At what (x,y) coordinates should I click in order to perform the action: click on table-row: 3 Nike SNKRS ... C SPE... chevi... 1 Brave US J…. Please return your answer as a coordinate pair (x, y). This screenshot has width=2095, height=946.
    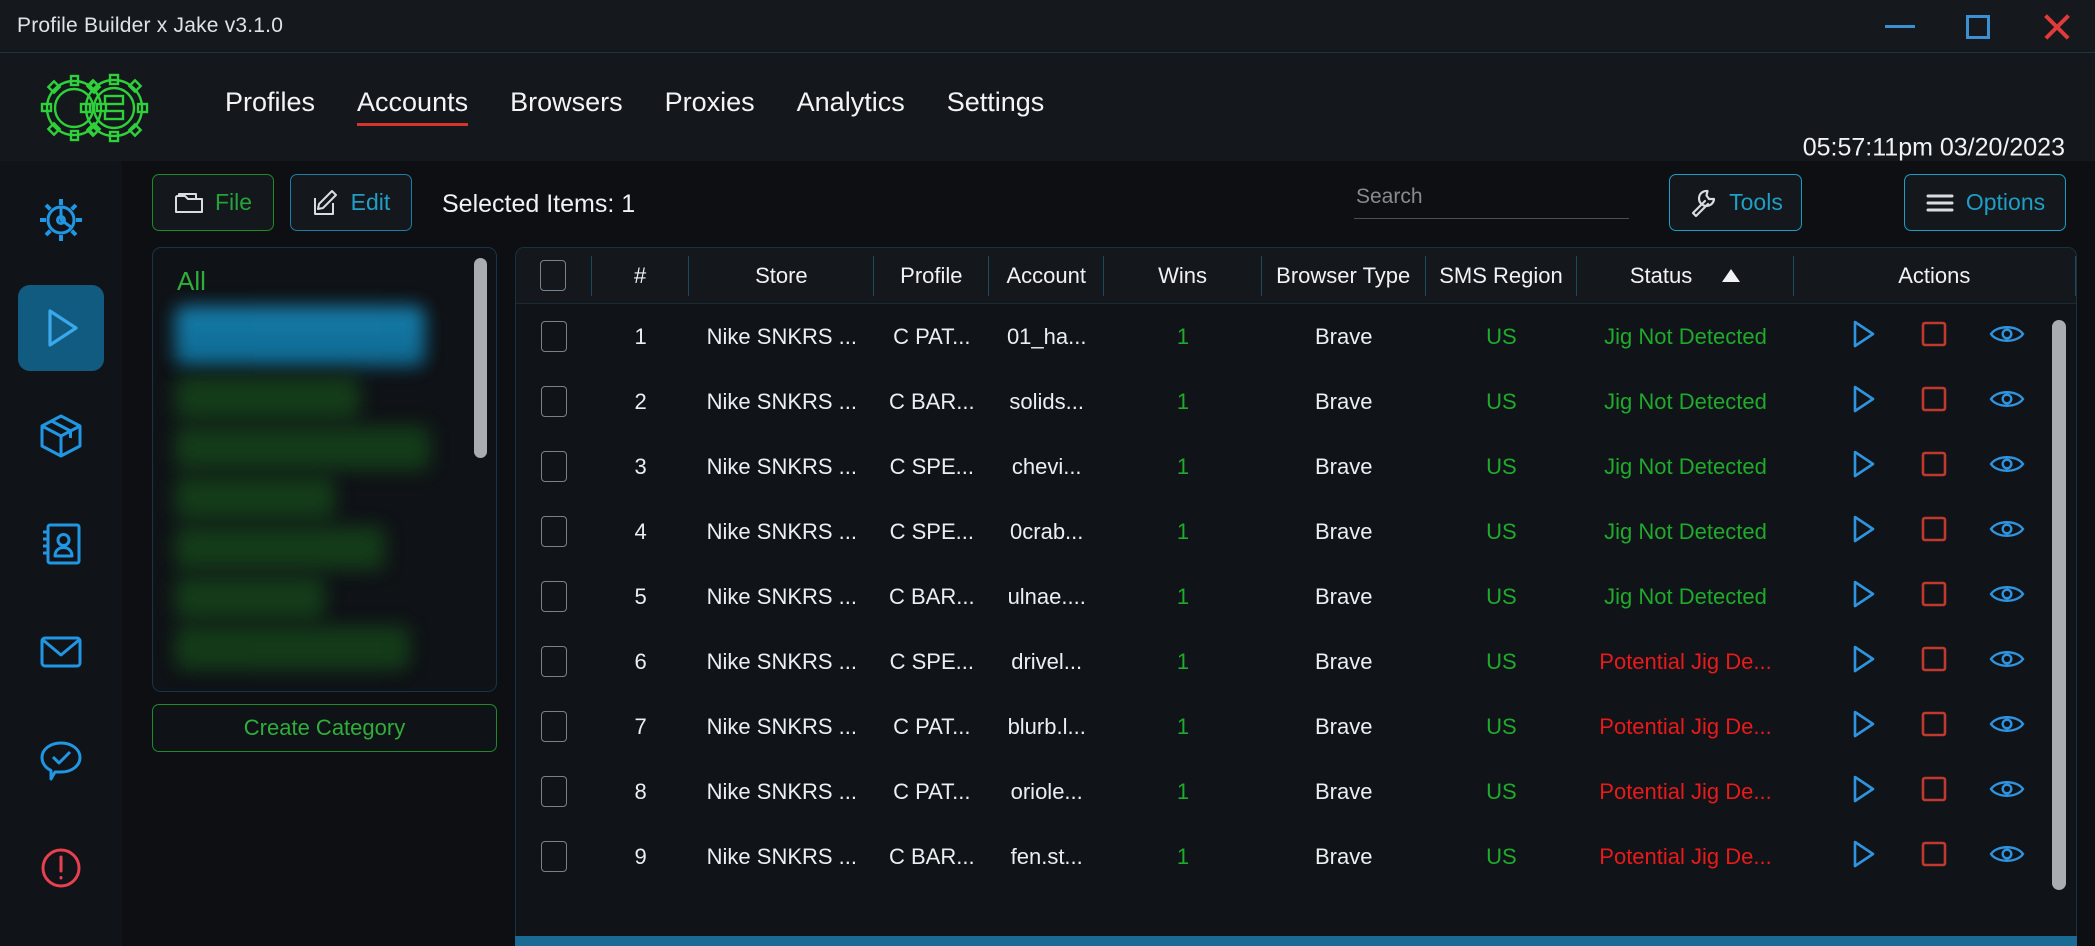
    Looking at the image, I should click on (1296, 466).